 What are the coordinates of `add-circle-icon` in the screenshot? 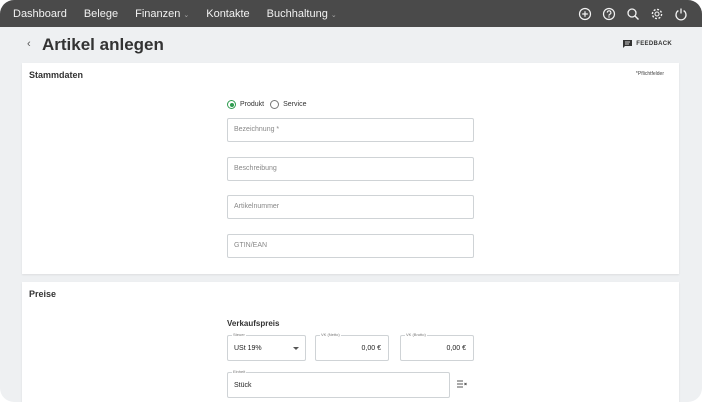 It's located at (585, 14).